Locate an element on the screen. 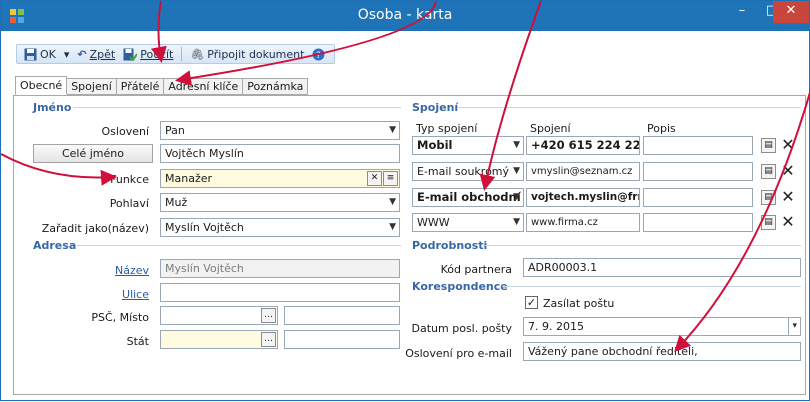  datum-posl-posty-label: Datum posl. pošty is located at coordinates (461, 328).